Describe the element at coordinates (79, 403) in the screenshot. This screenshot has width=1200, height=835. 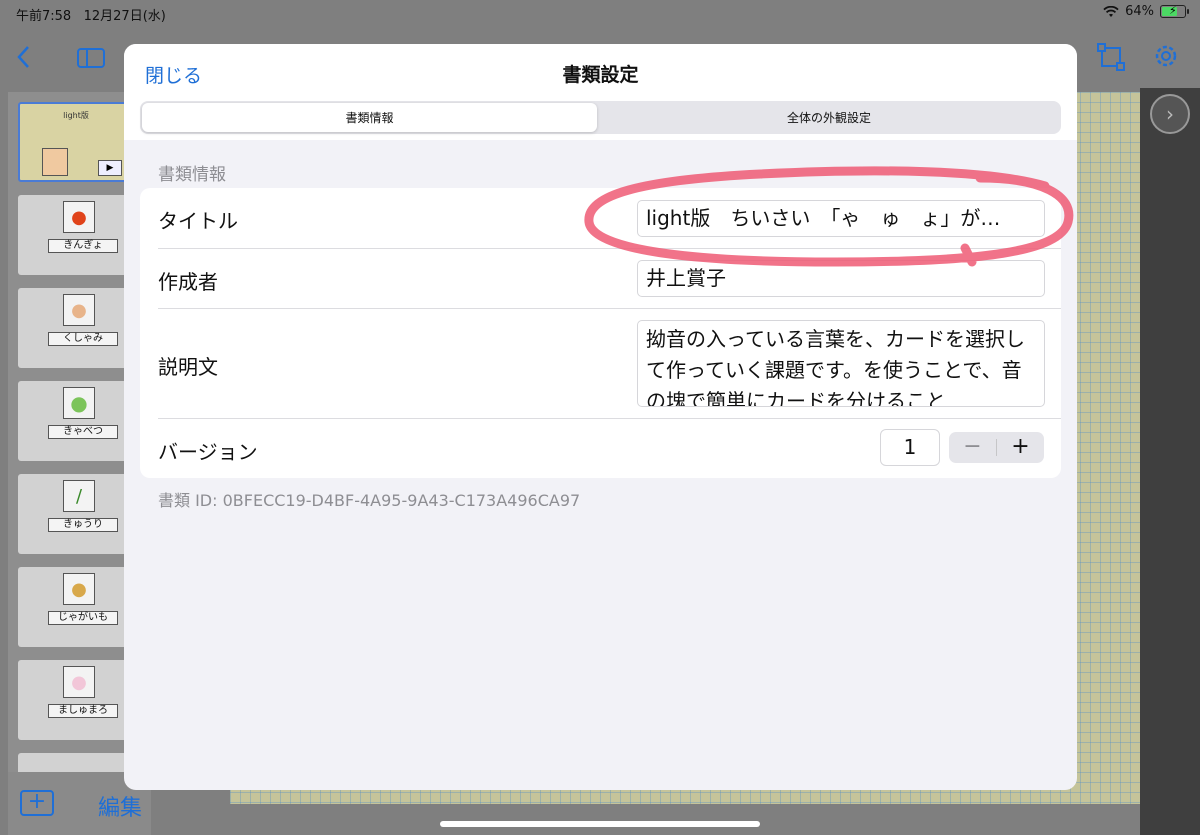
I see `cabbage-icon: ●` at that location.